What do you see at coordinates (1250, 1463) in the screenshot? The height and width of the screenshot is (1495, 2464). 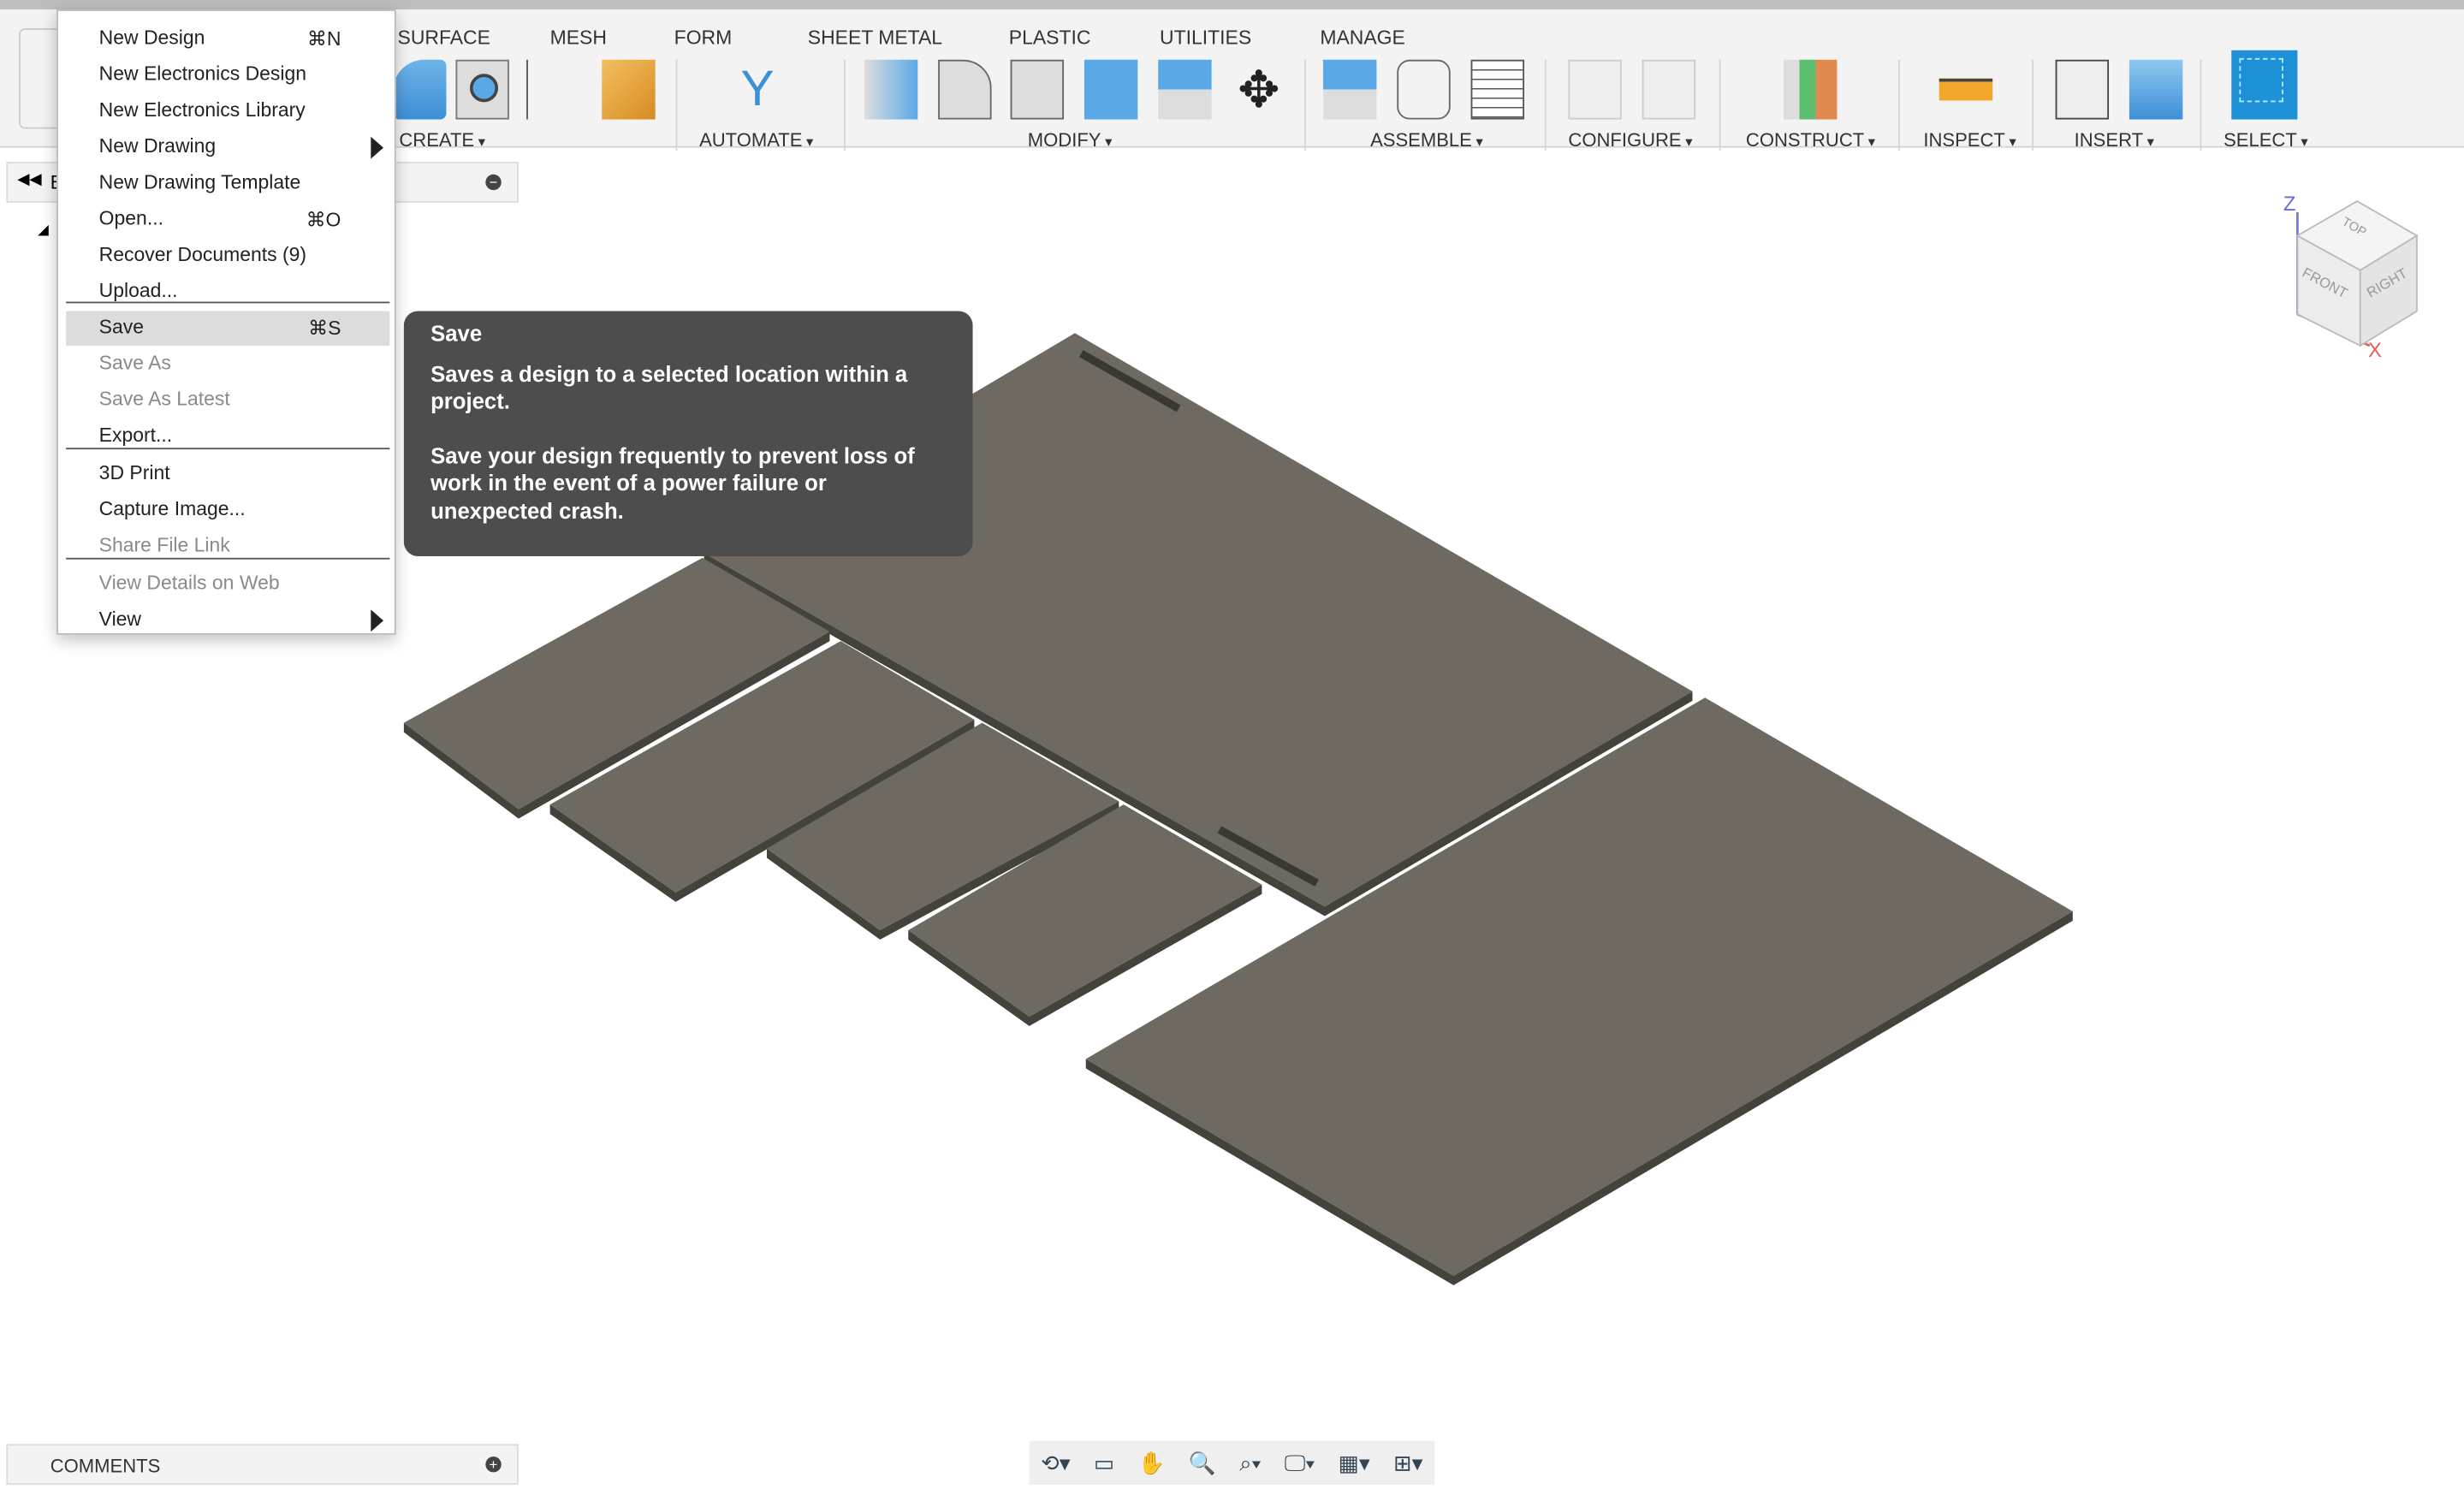 I see `fit-icon: ⌕▾` at bounding box center [1250, 1463].